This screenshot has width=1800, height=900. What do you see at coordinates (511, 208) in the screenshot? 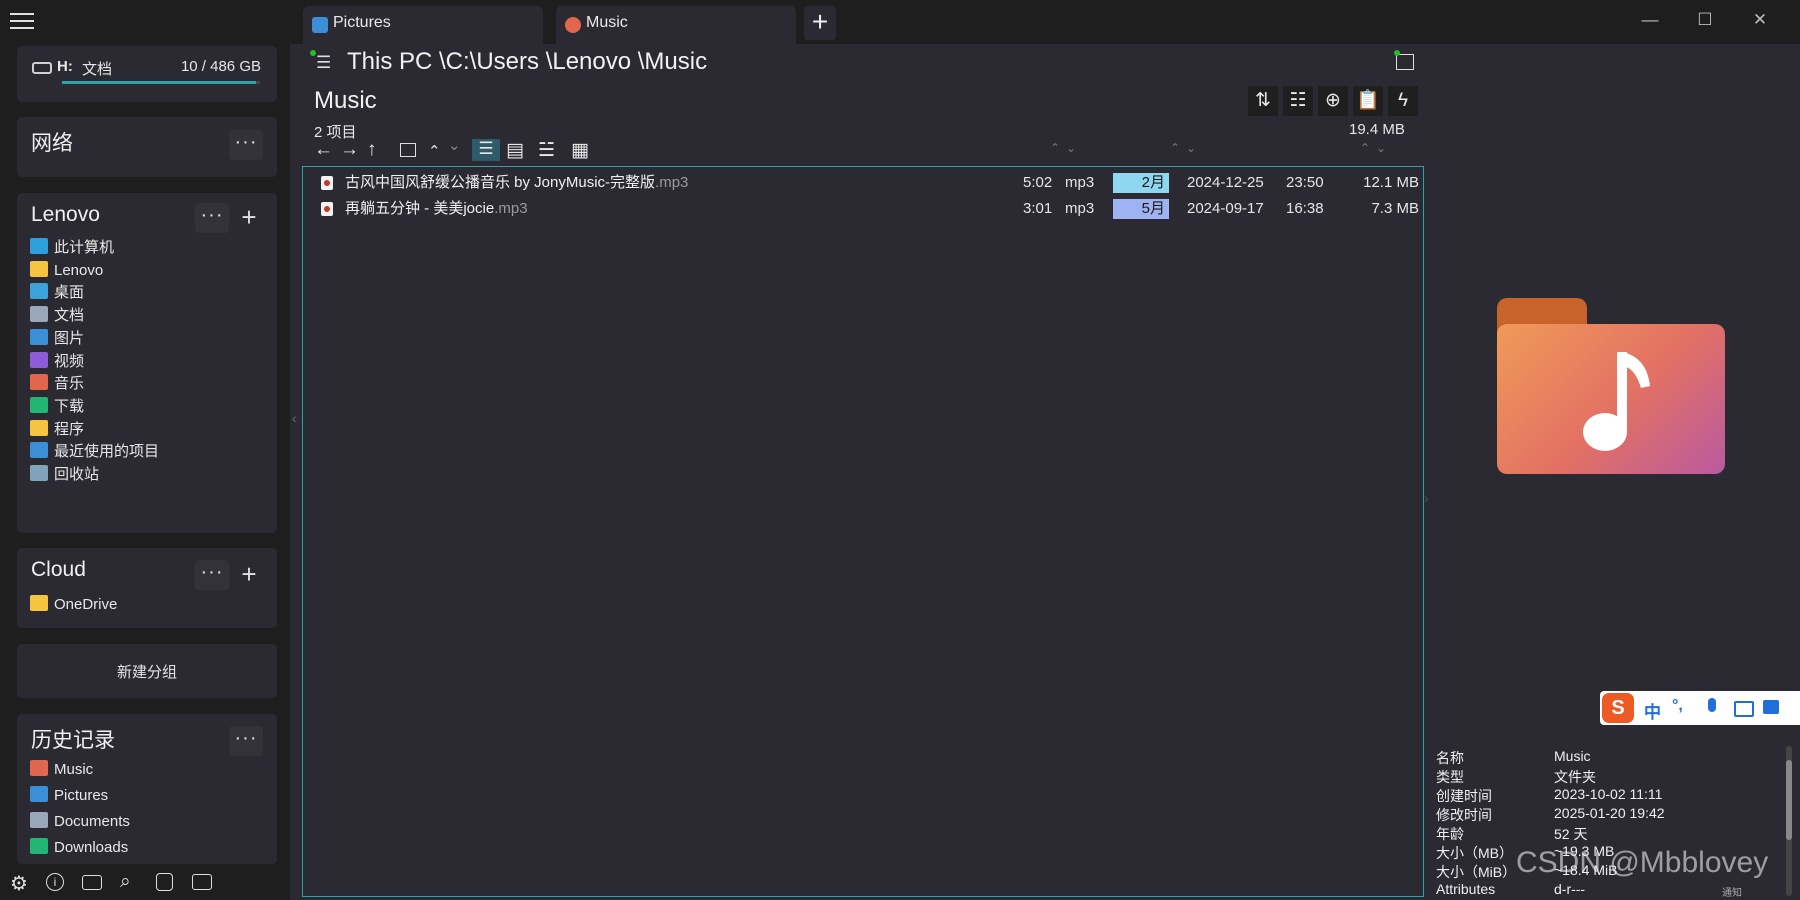
I see `file-extension: .mp3` at bounding box center [511, 208].